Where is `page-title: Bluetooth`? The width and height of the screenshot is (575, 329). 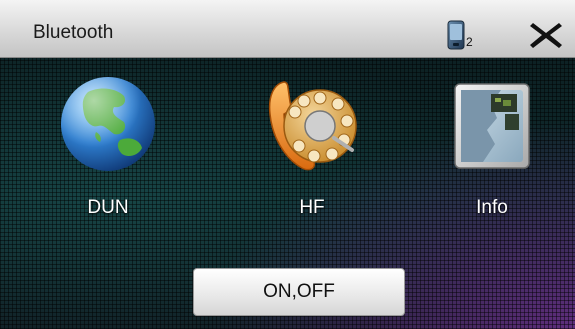
page-title: Bluetooth is located at coordinates (73, 32).